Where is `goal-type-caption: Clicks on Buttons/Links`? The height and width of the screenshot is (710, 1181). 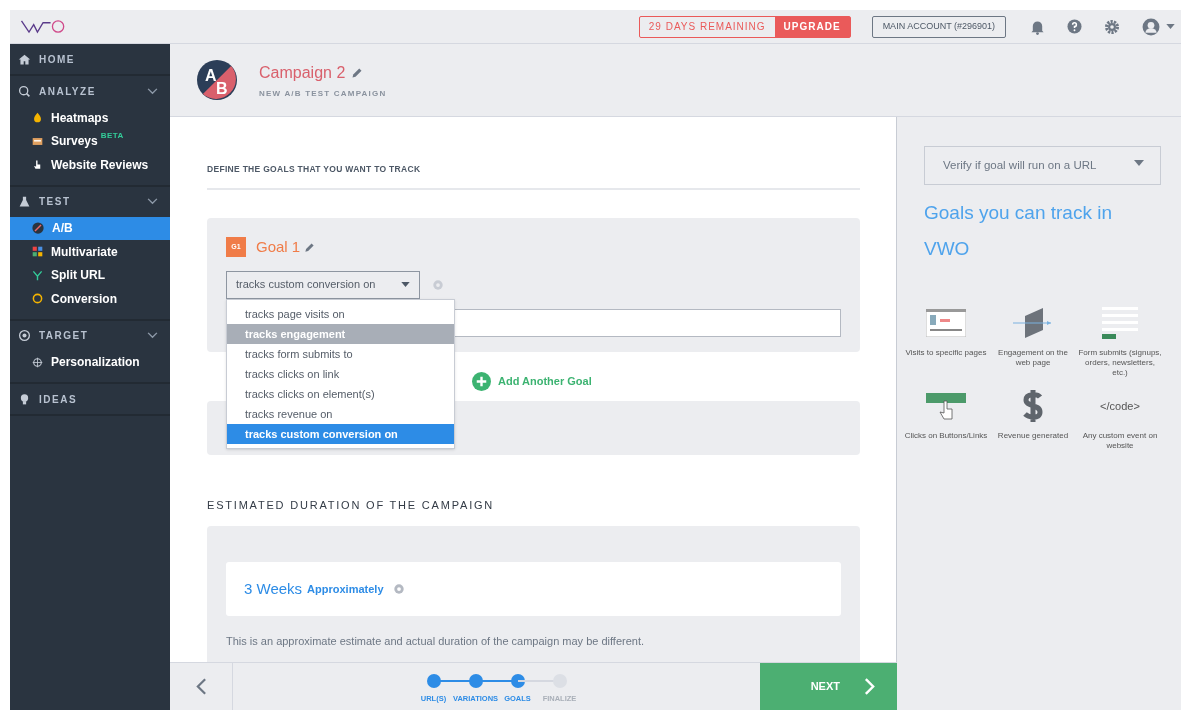 goal-type-caption: Clicks on Buttons/Links is located at coordinates (946, 436).